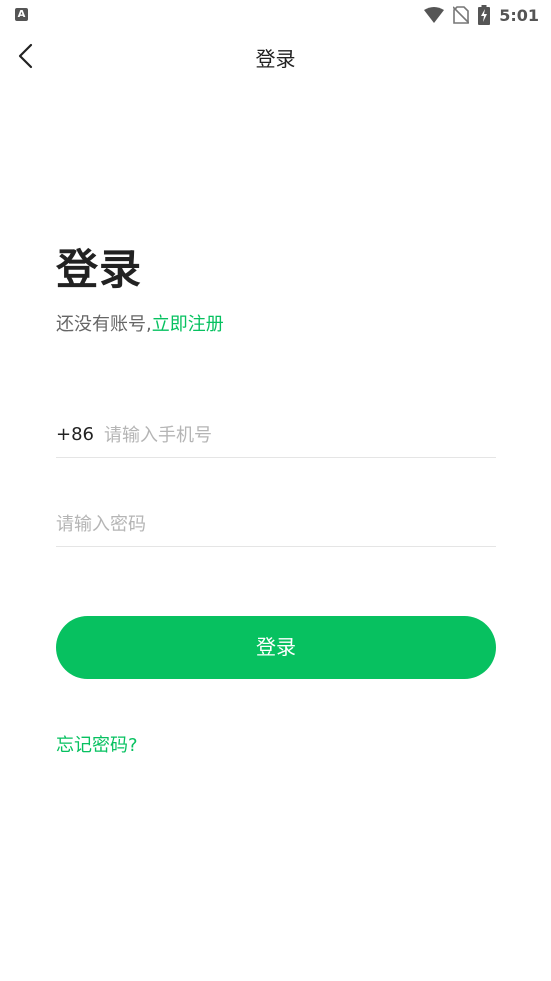 This screenshot has height=981, width=551. I want to click on password-field, so click(276, 526).